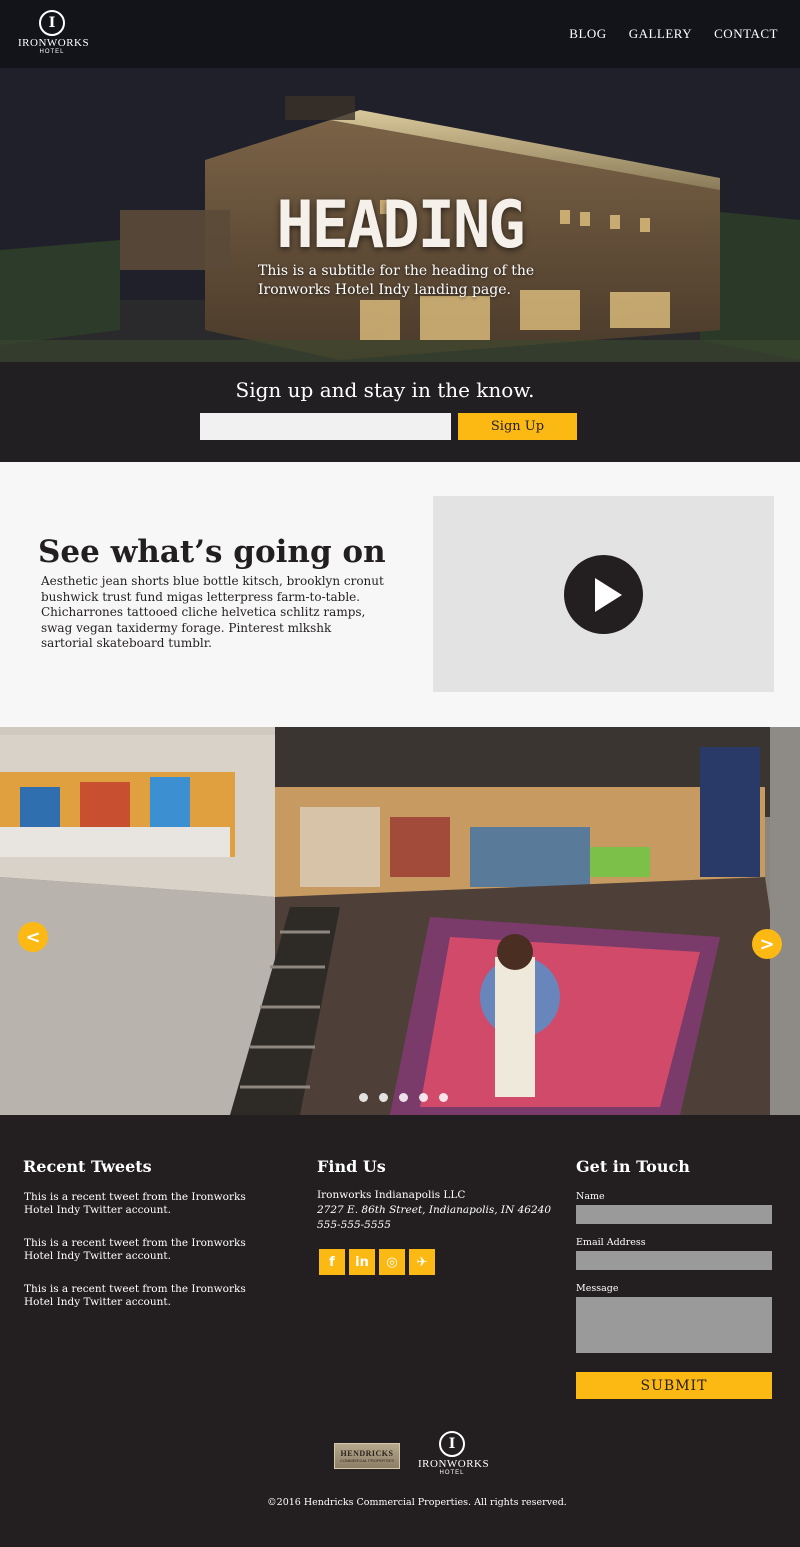 Image resolution: width=800 pixels, height=1547 pixels. What do you see at coordinates (674, 1325) in the screenshot?
I see `message-field` at bounding box center [674, 1325].